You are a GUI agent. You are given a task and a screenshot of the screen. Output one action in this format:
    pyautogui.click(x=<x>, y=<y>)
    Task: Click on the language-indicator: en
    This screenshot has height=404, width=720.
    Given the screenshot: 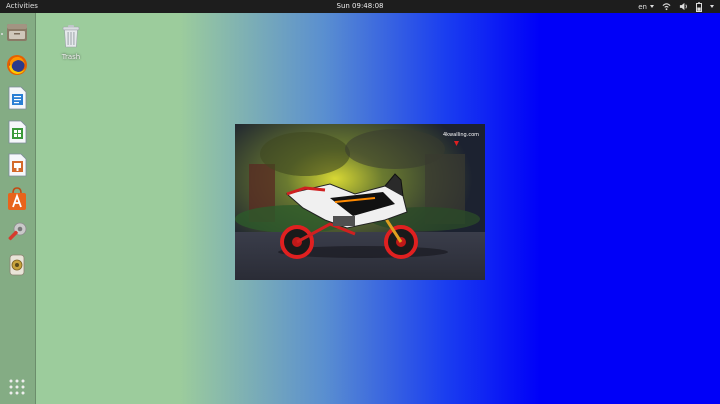 What is the action you would take?
    pyautogui.click(x=646, y=7)
    